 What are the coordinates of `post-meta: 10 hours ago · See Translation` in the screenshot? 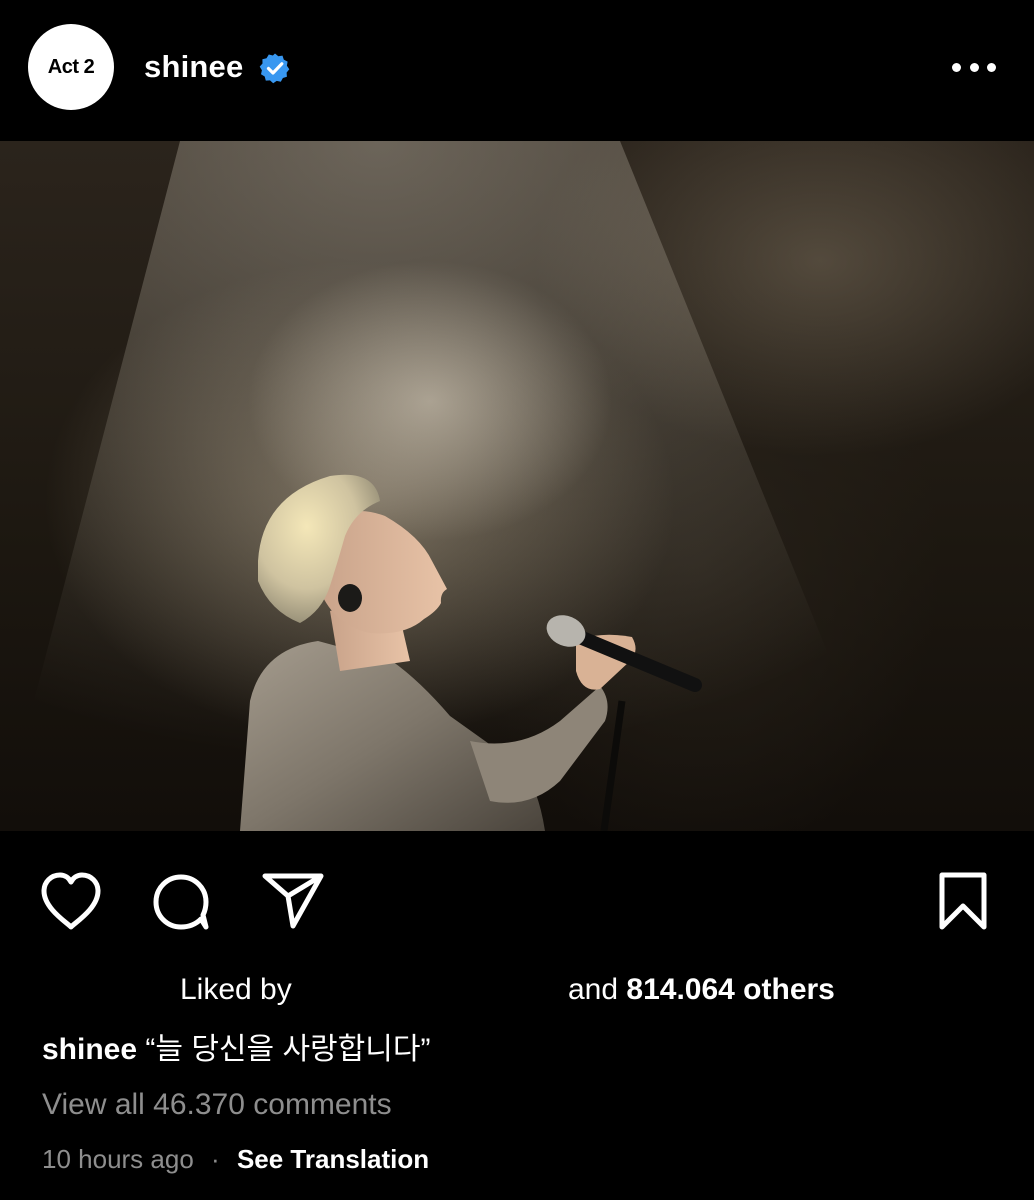 It's located at (235, 1159).